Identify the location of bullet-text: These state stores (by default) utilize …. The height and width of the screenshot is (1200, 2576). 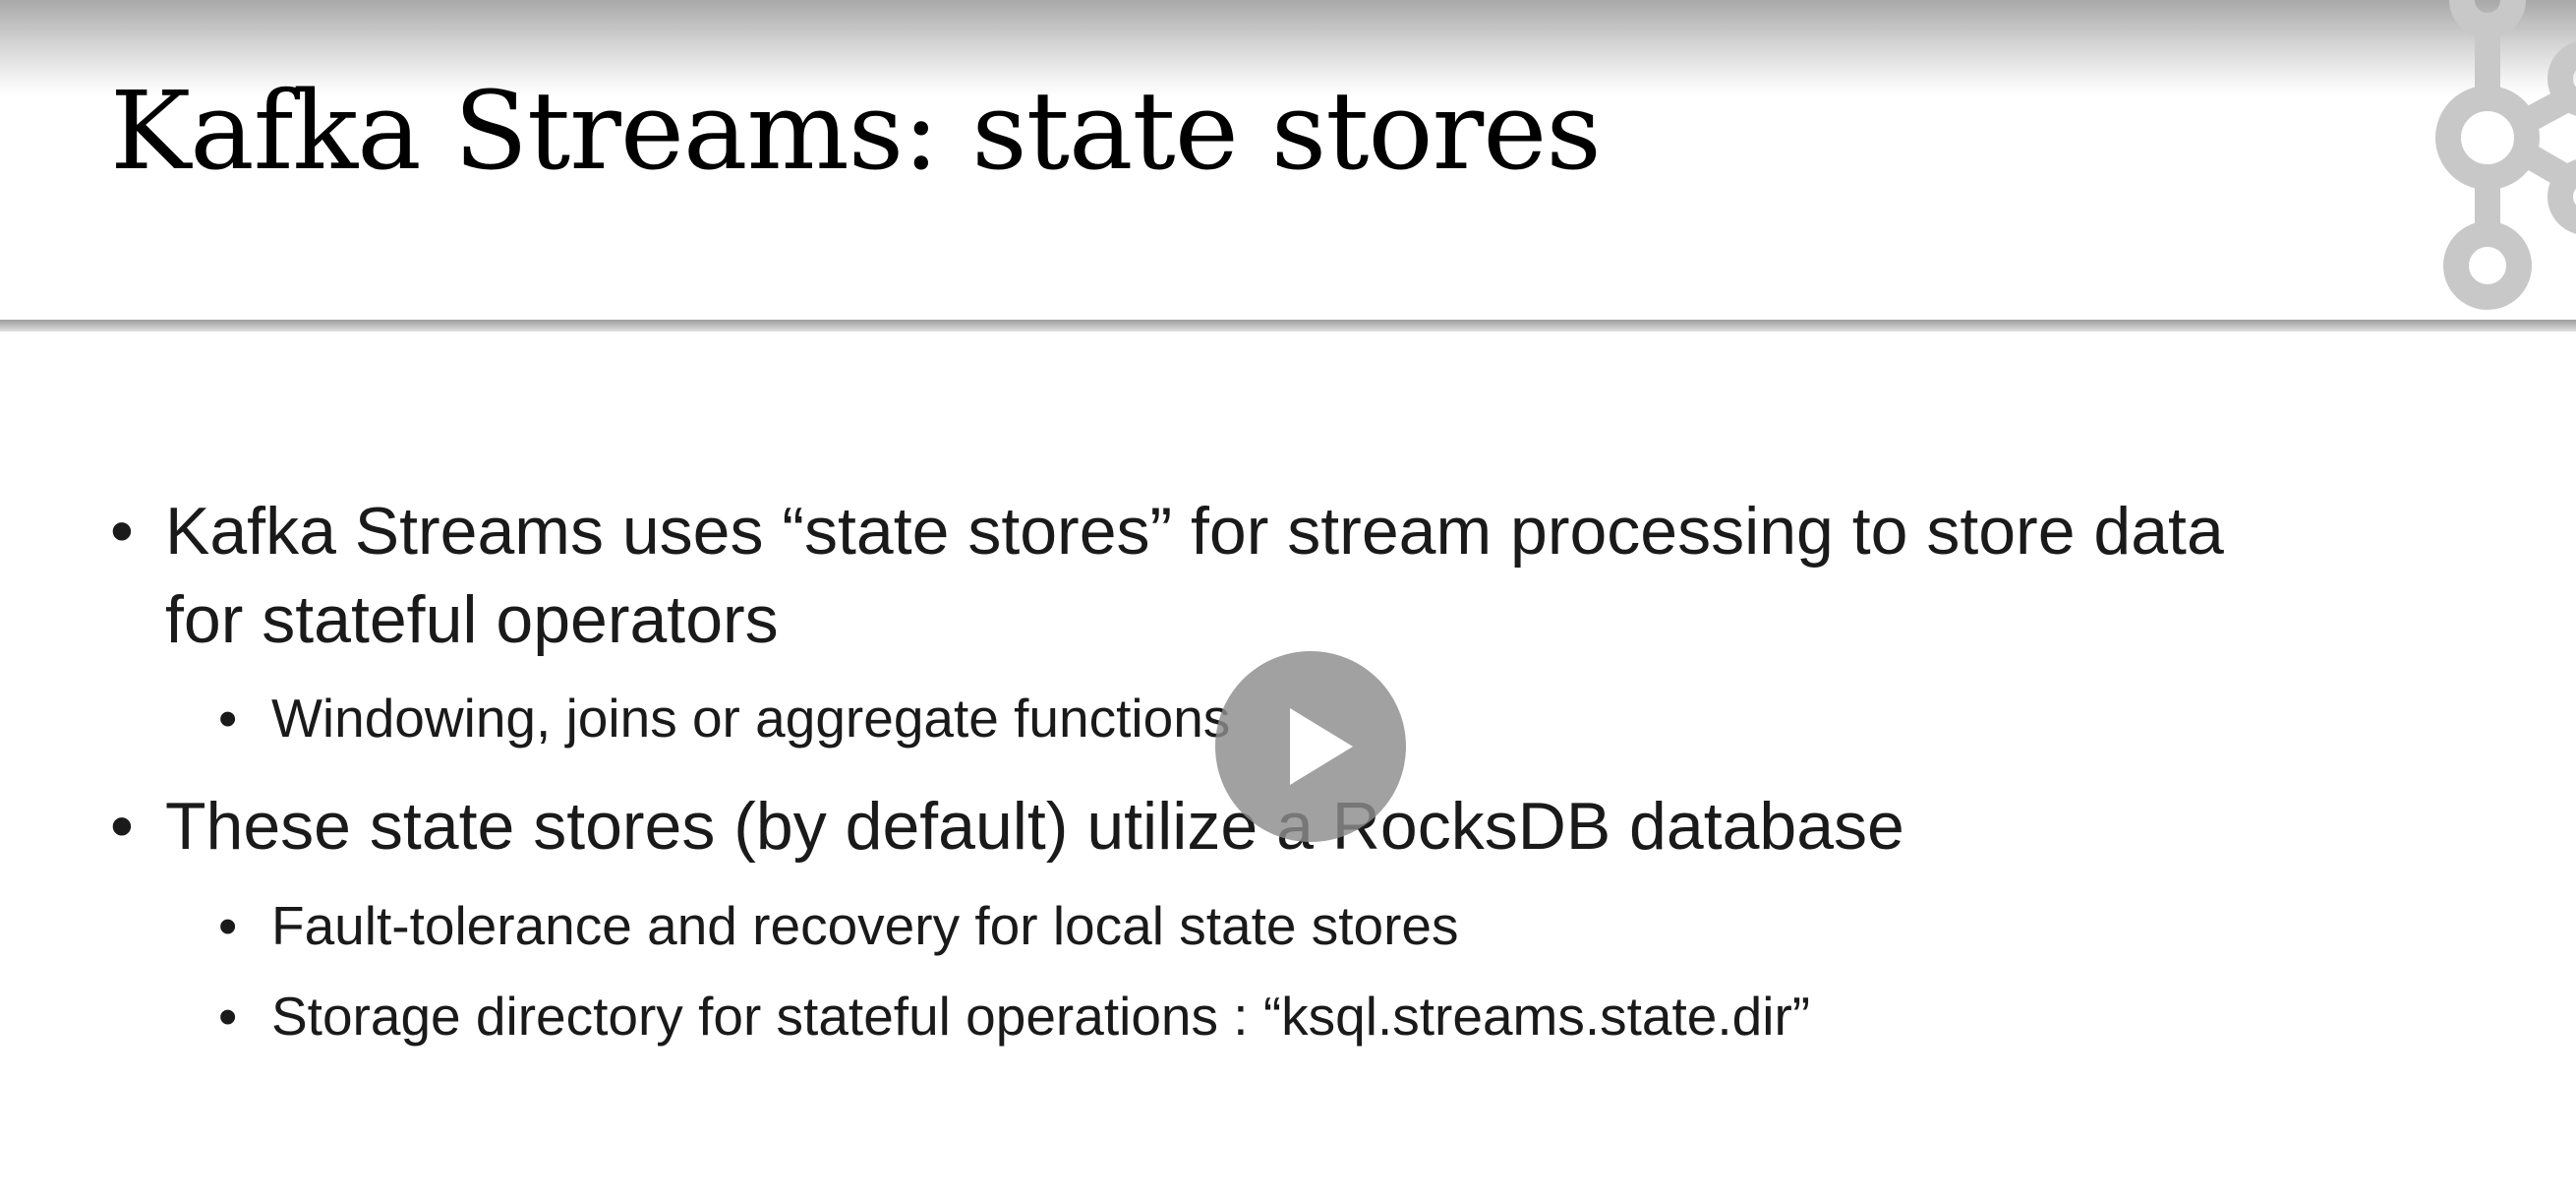
(1034, 826).